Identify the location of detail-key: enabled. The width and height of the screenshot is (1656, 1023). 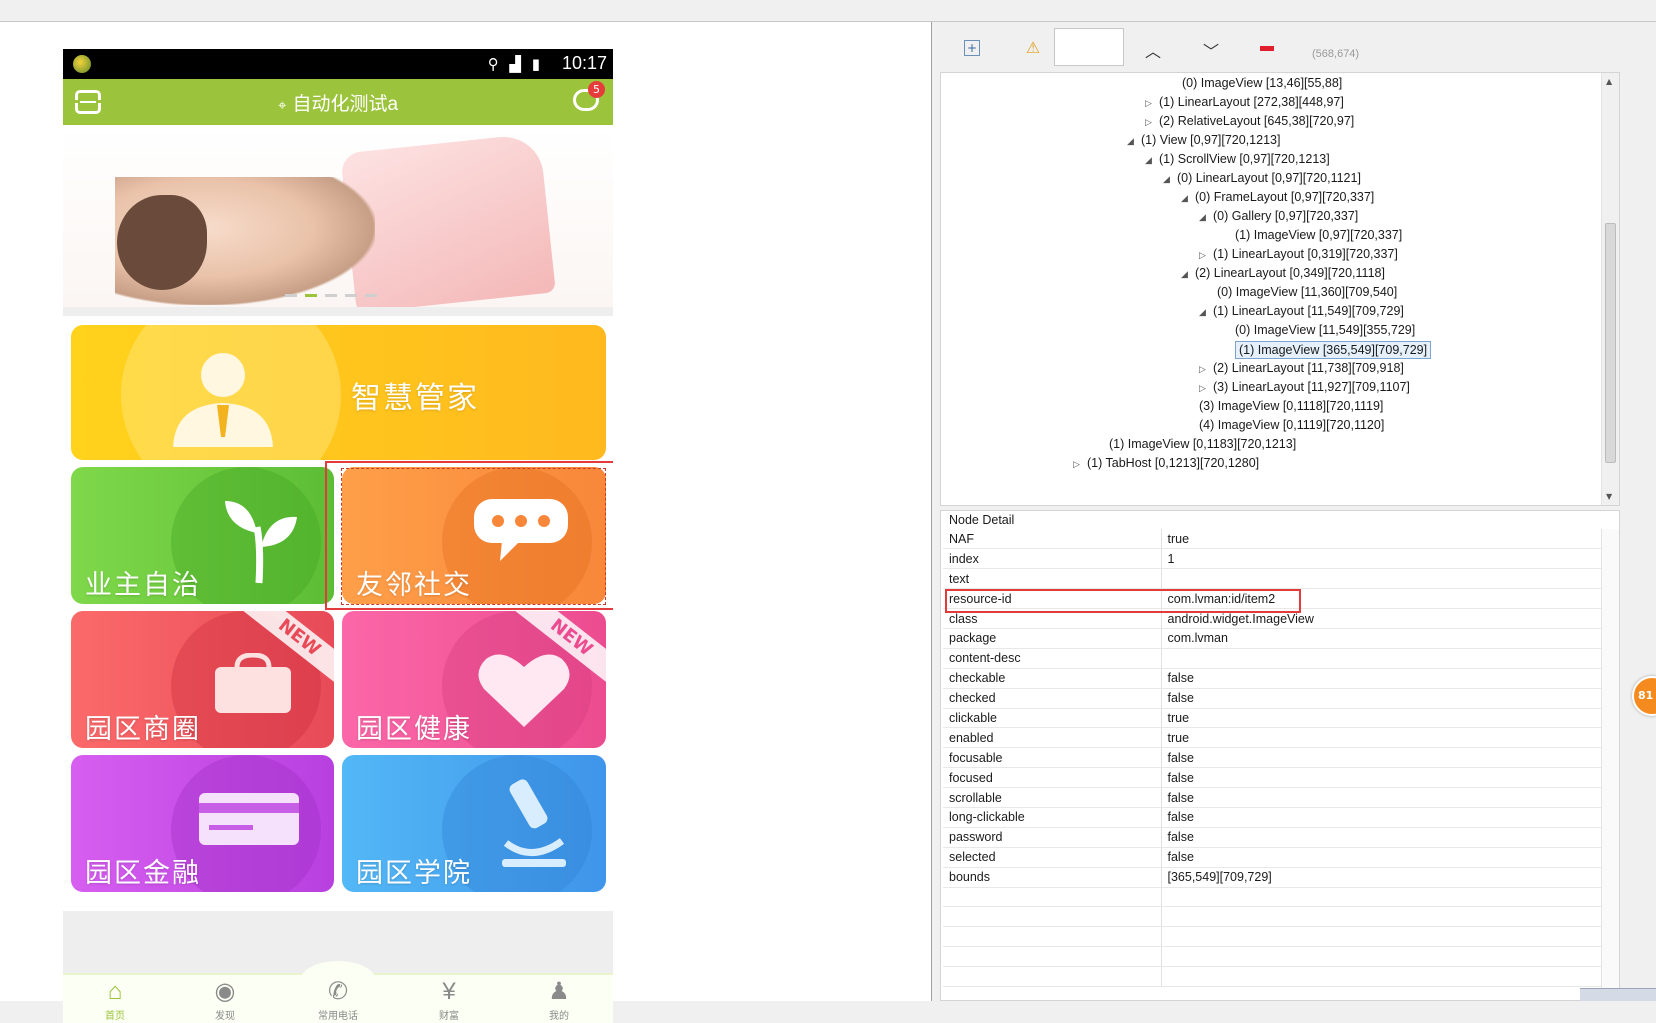
(1052, 738).